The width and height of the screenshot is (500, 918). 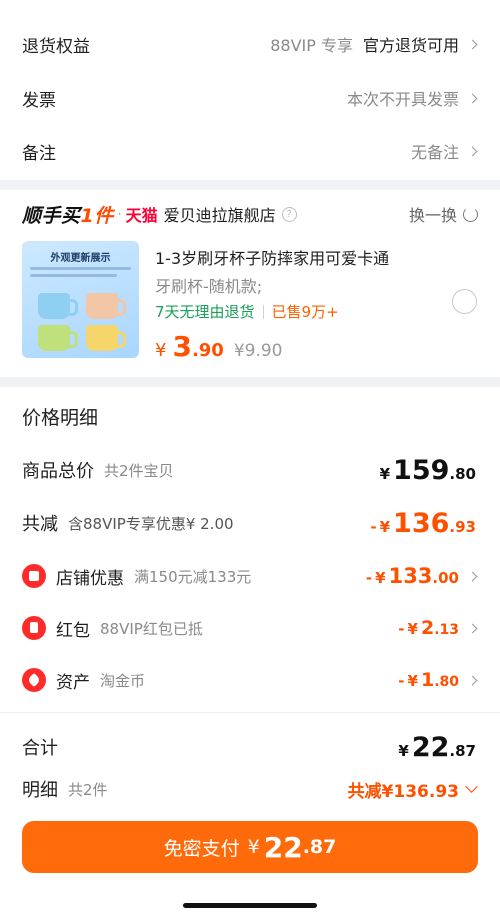 What do you see at coordinates (437, 747) in the screenshot?
I see `sum-amount: ¥ 22 .87` at bounding box center [437, 747].